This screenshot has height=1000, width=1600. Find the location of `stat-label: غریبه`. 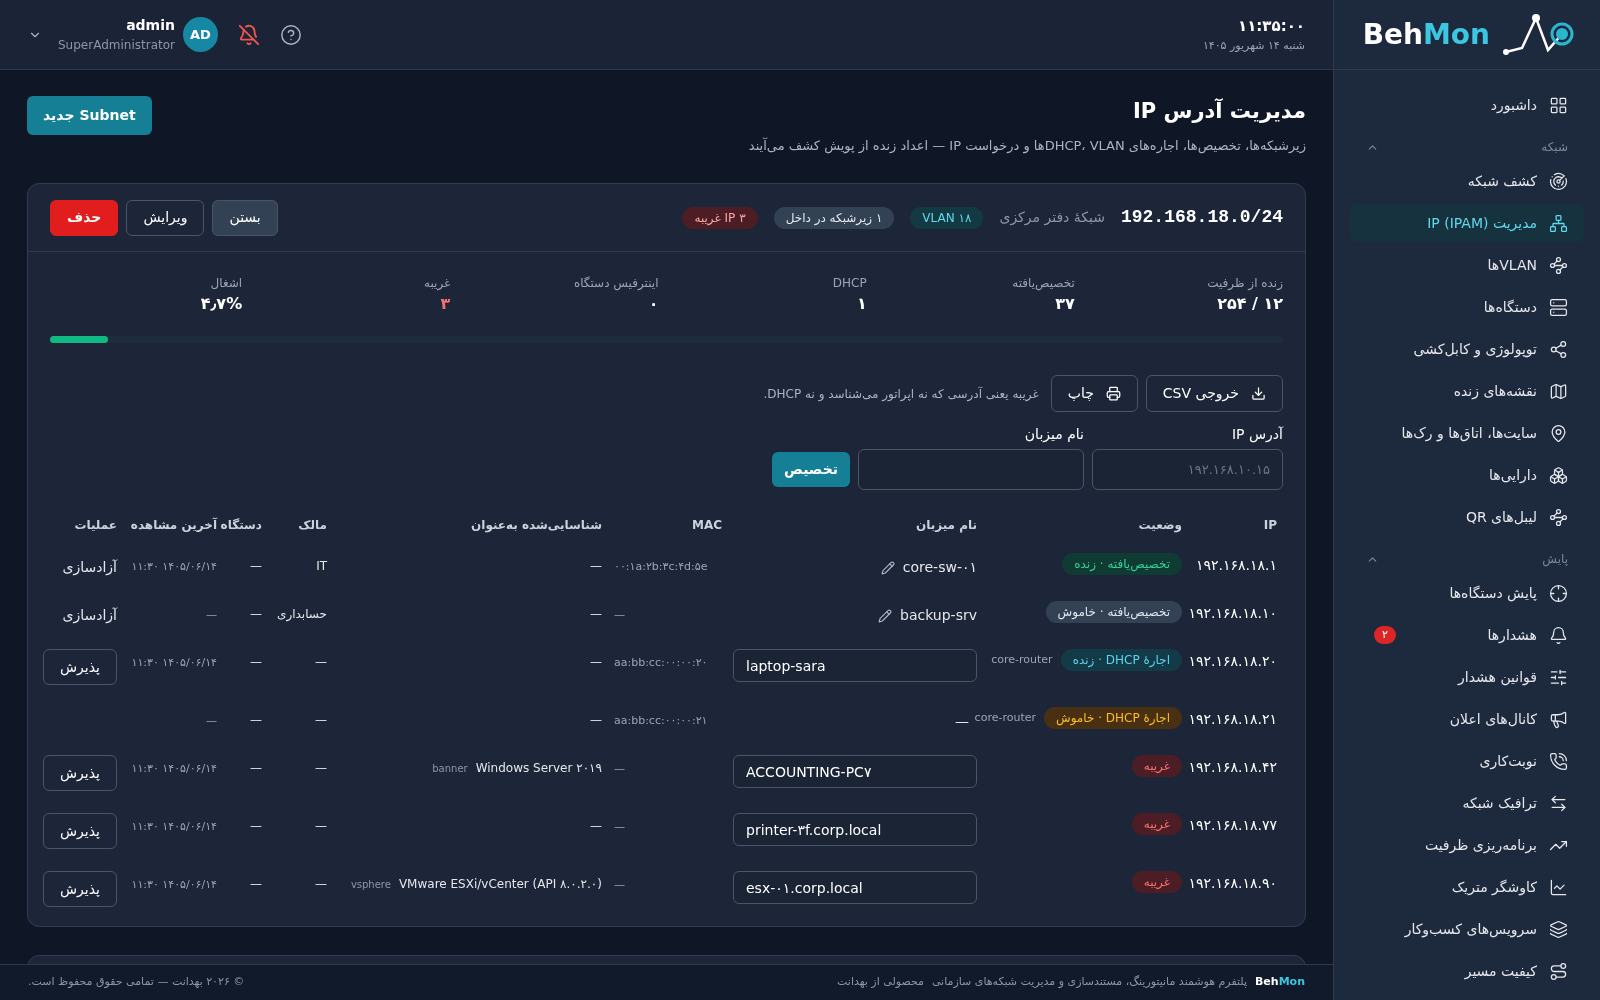

stat-label: غریبه is located at coordinates (437, 283).